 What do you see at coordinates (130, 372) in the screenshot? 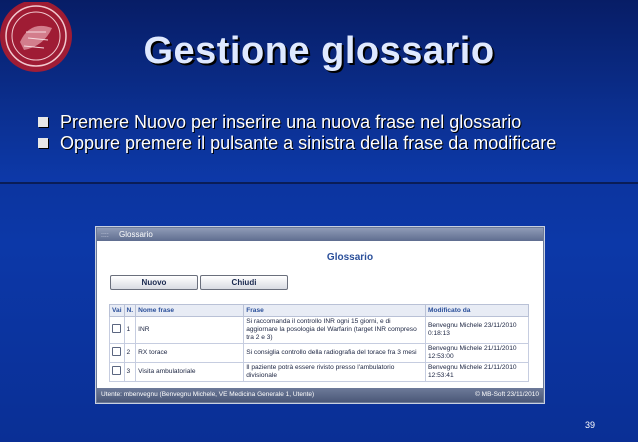
I see `row-number: 3` at bounding box center [130, 372].